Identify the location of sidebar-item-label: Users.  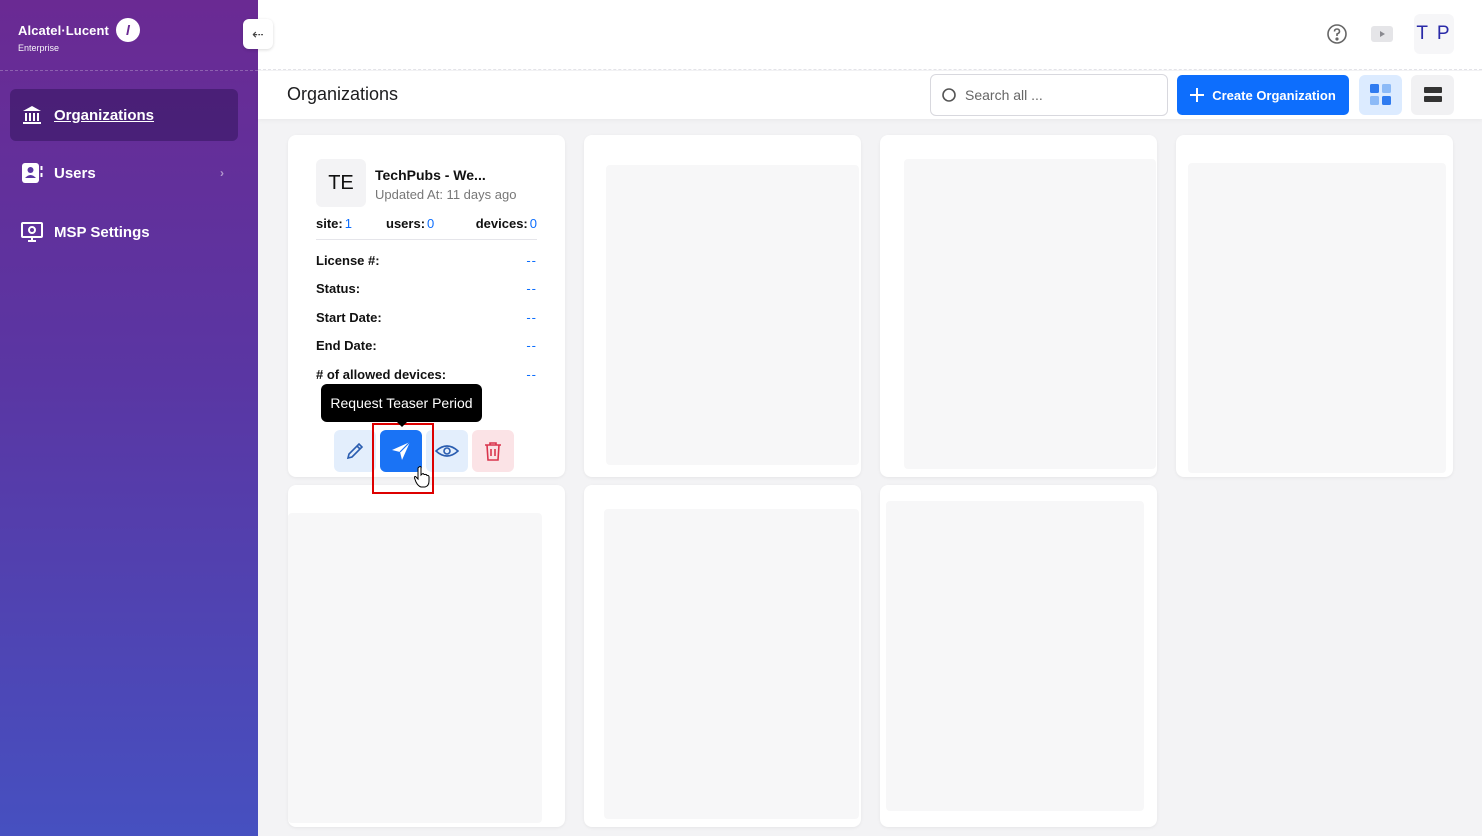
(75, 173).